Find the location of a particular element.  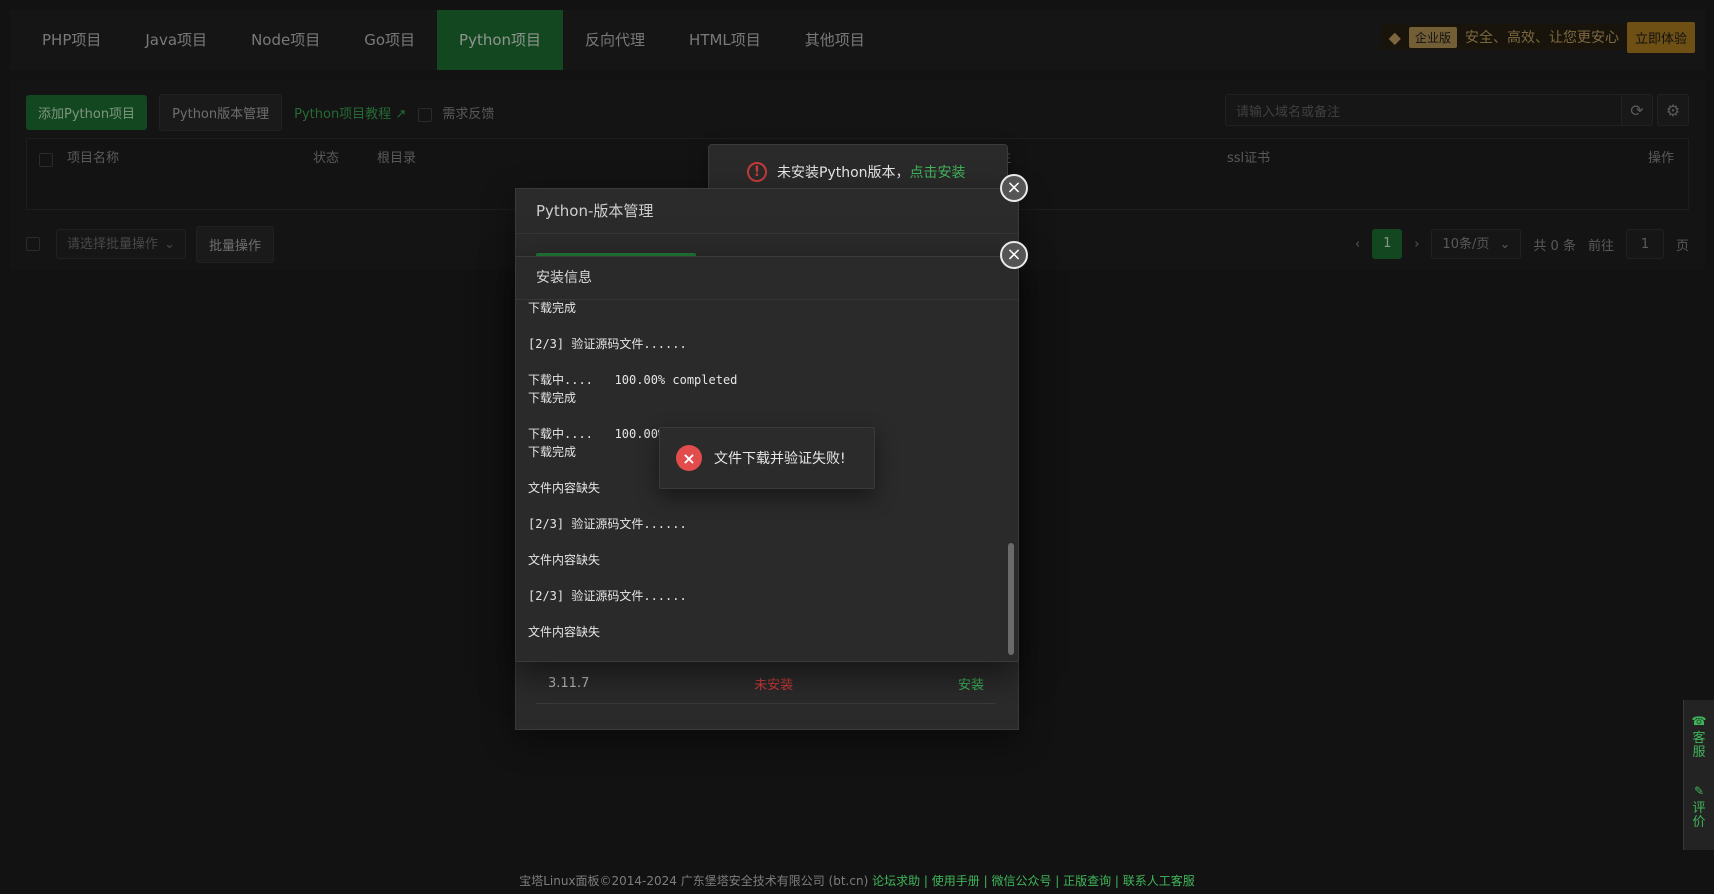

click-install-link: 点击安装 is located at coordinates (938, 173).